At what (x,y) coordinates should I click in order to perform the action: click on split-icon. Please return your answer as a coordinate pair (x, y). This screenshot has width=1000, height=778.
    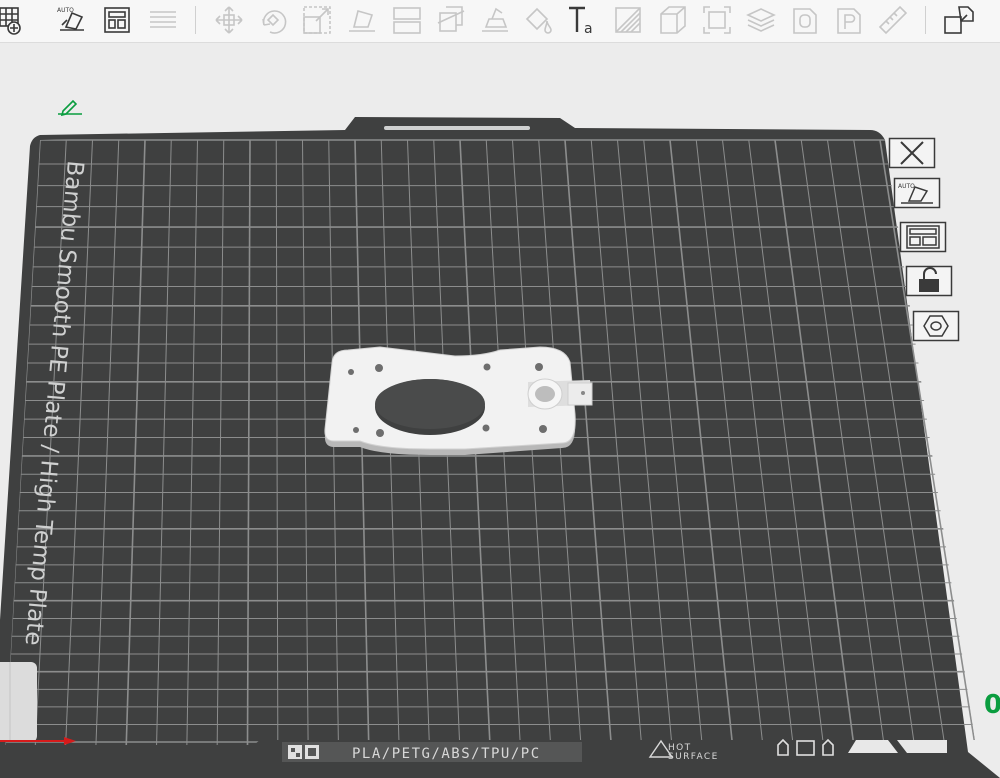
    Looking at the image, I should click on (407, 20).